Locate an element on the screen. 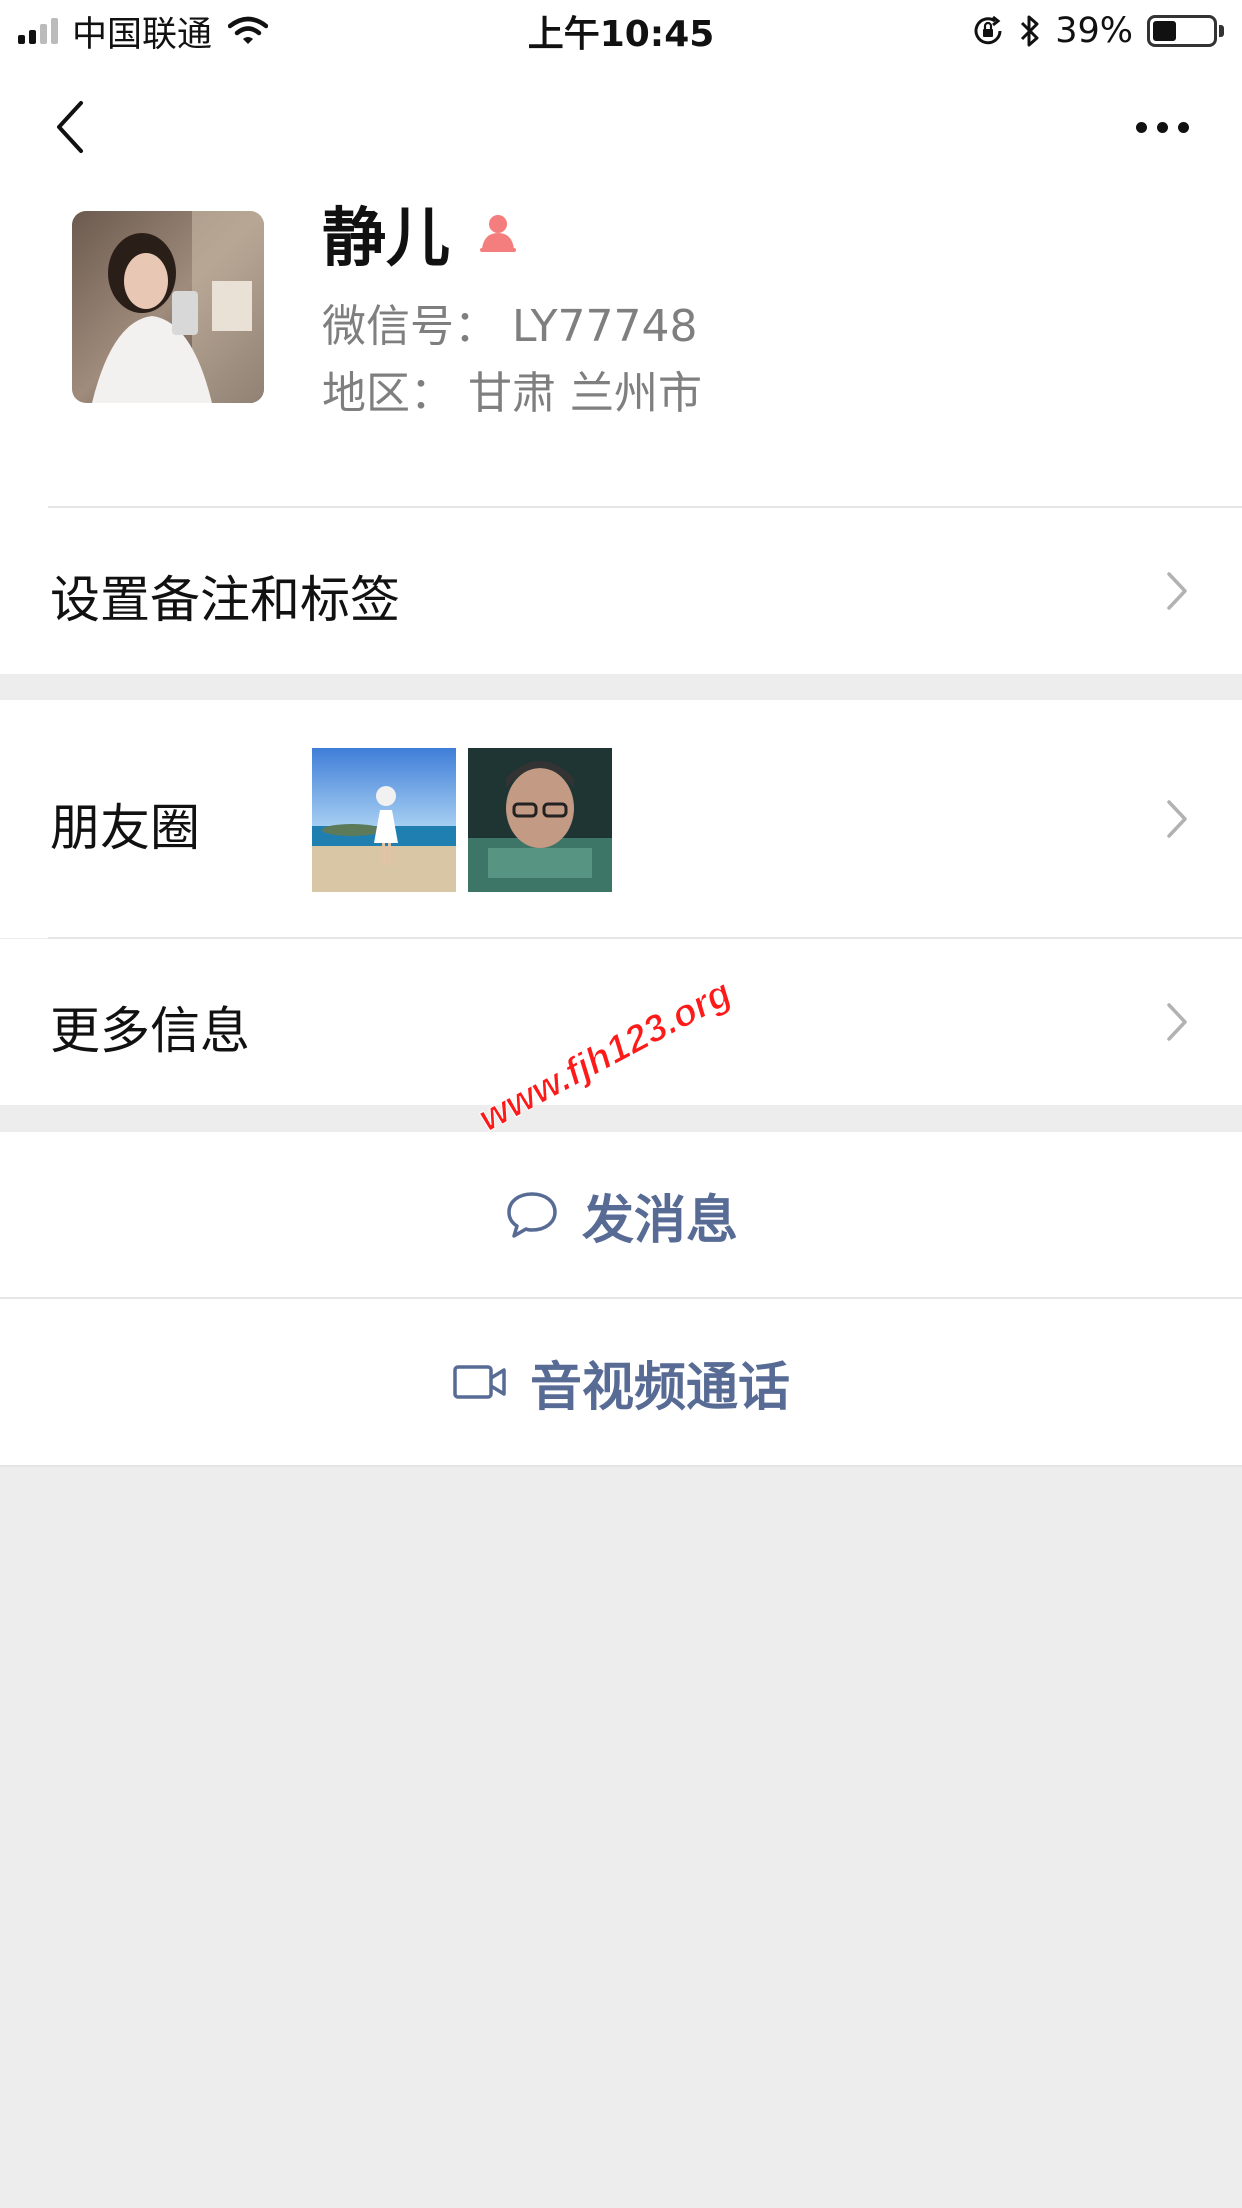 This screenshot has height=2208, width=1242. send-message-label: 发消息 is located at coordinates (659, 1220).